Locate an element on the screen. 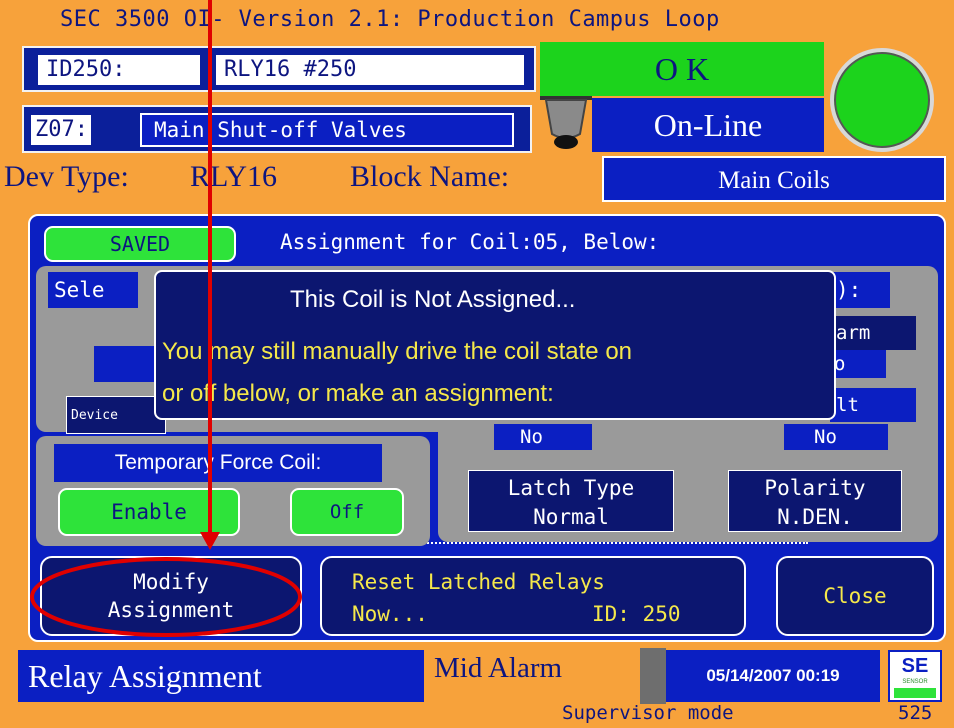 This screenshot has height=728, width=954. status-online-bar: On-Line is located at coordinates (708, 125).